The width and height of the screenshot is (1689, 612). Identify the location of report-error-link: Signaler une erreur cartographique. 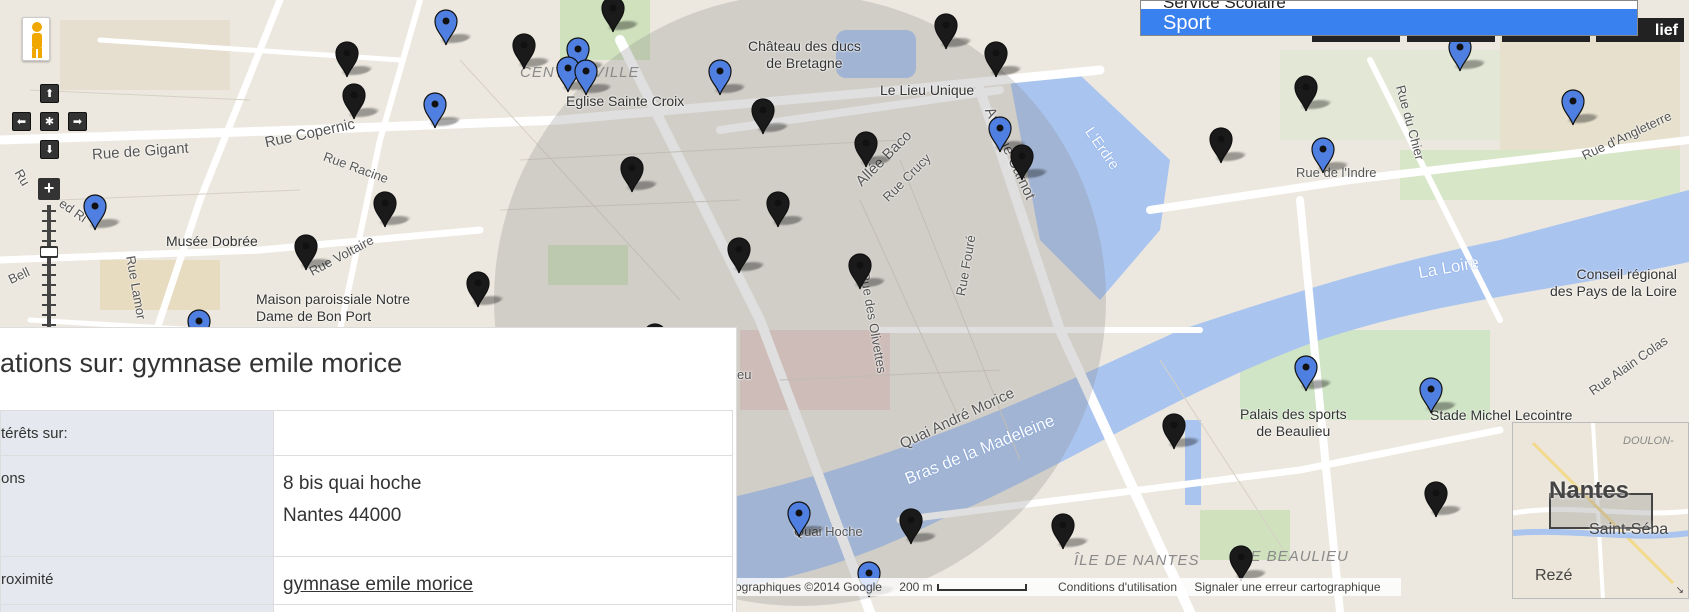
(1287, 587).